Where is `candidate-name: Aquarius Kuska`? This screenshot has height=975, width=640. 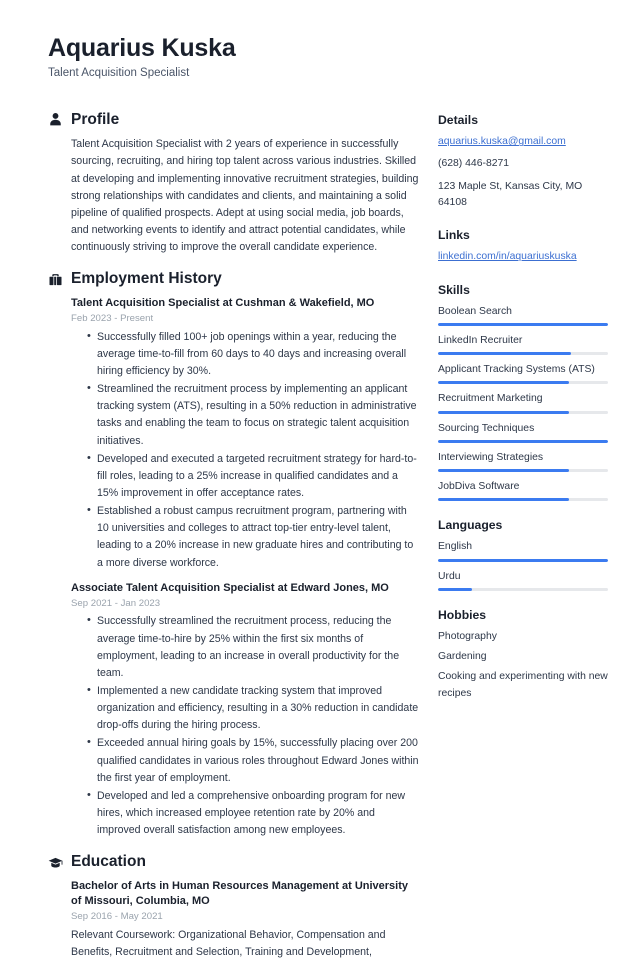 candidate-name: Aquarius Kuska is located at coordinates (142, 48).